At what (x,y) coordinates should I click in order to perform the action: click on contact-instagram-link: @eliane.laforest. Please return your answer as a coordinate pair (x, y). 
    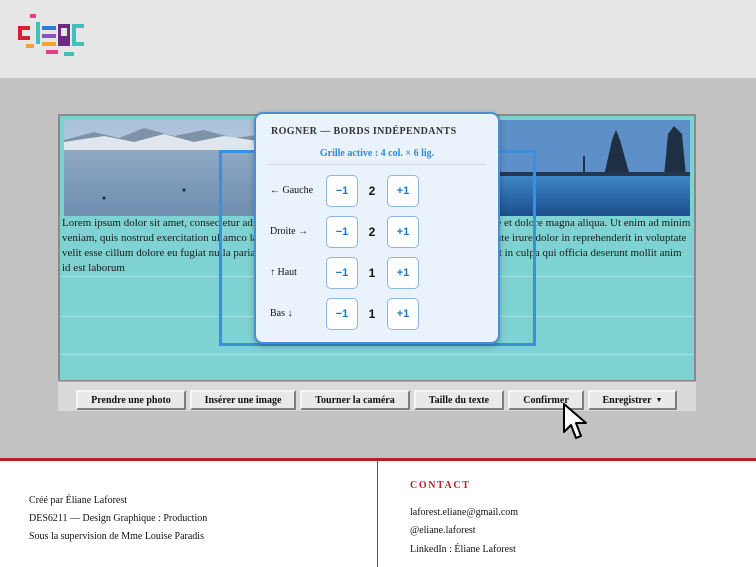
    Looking at the image, I should click on (443, 530).